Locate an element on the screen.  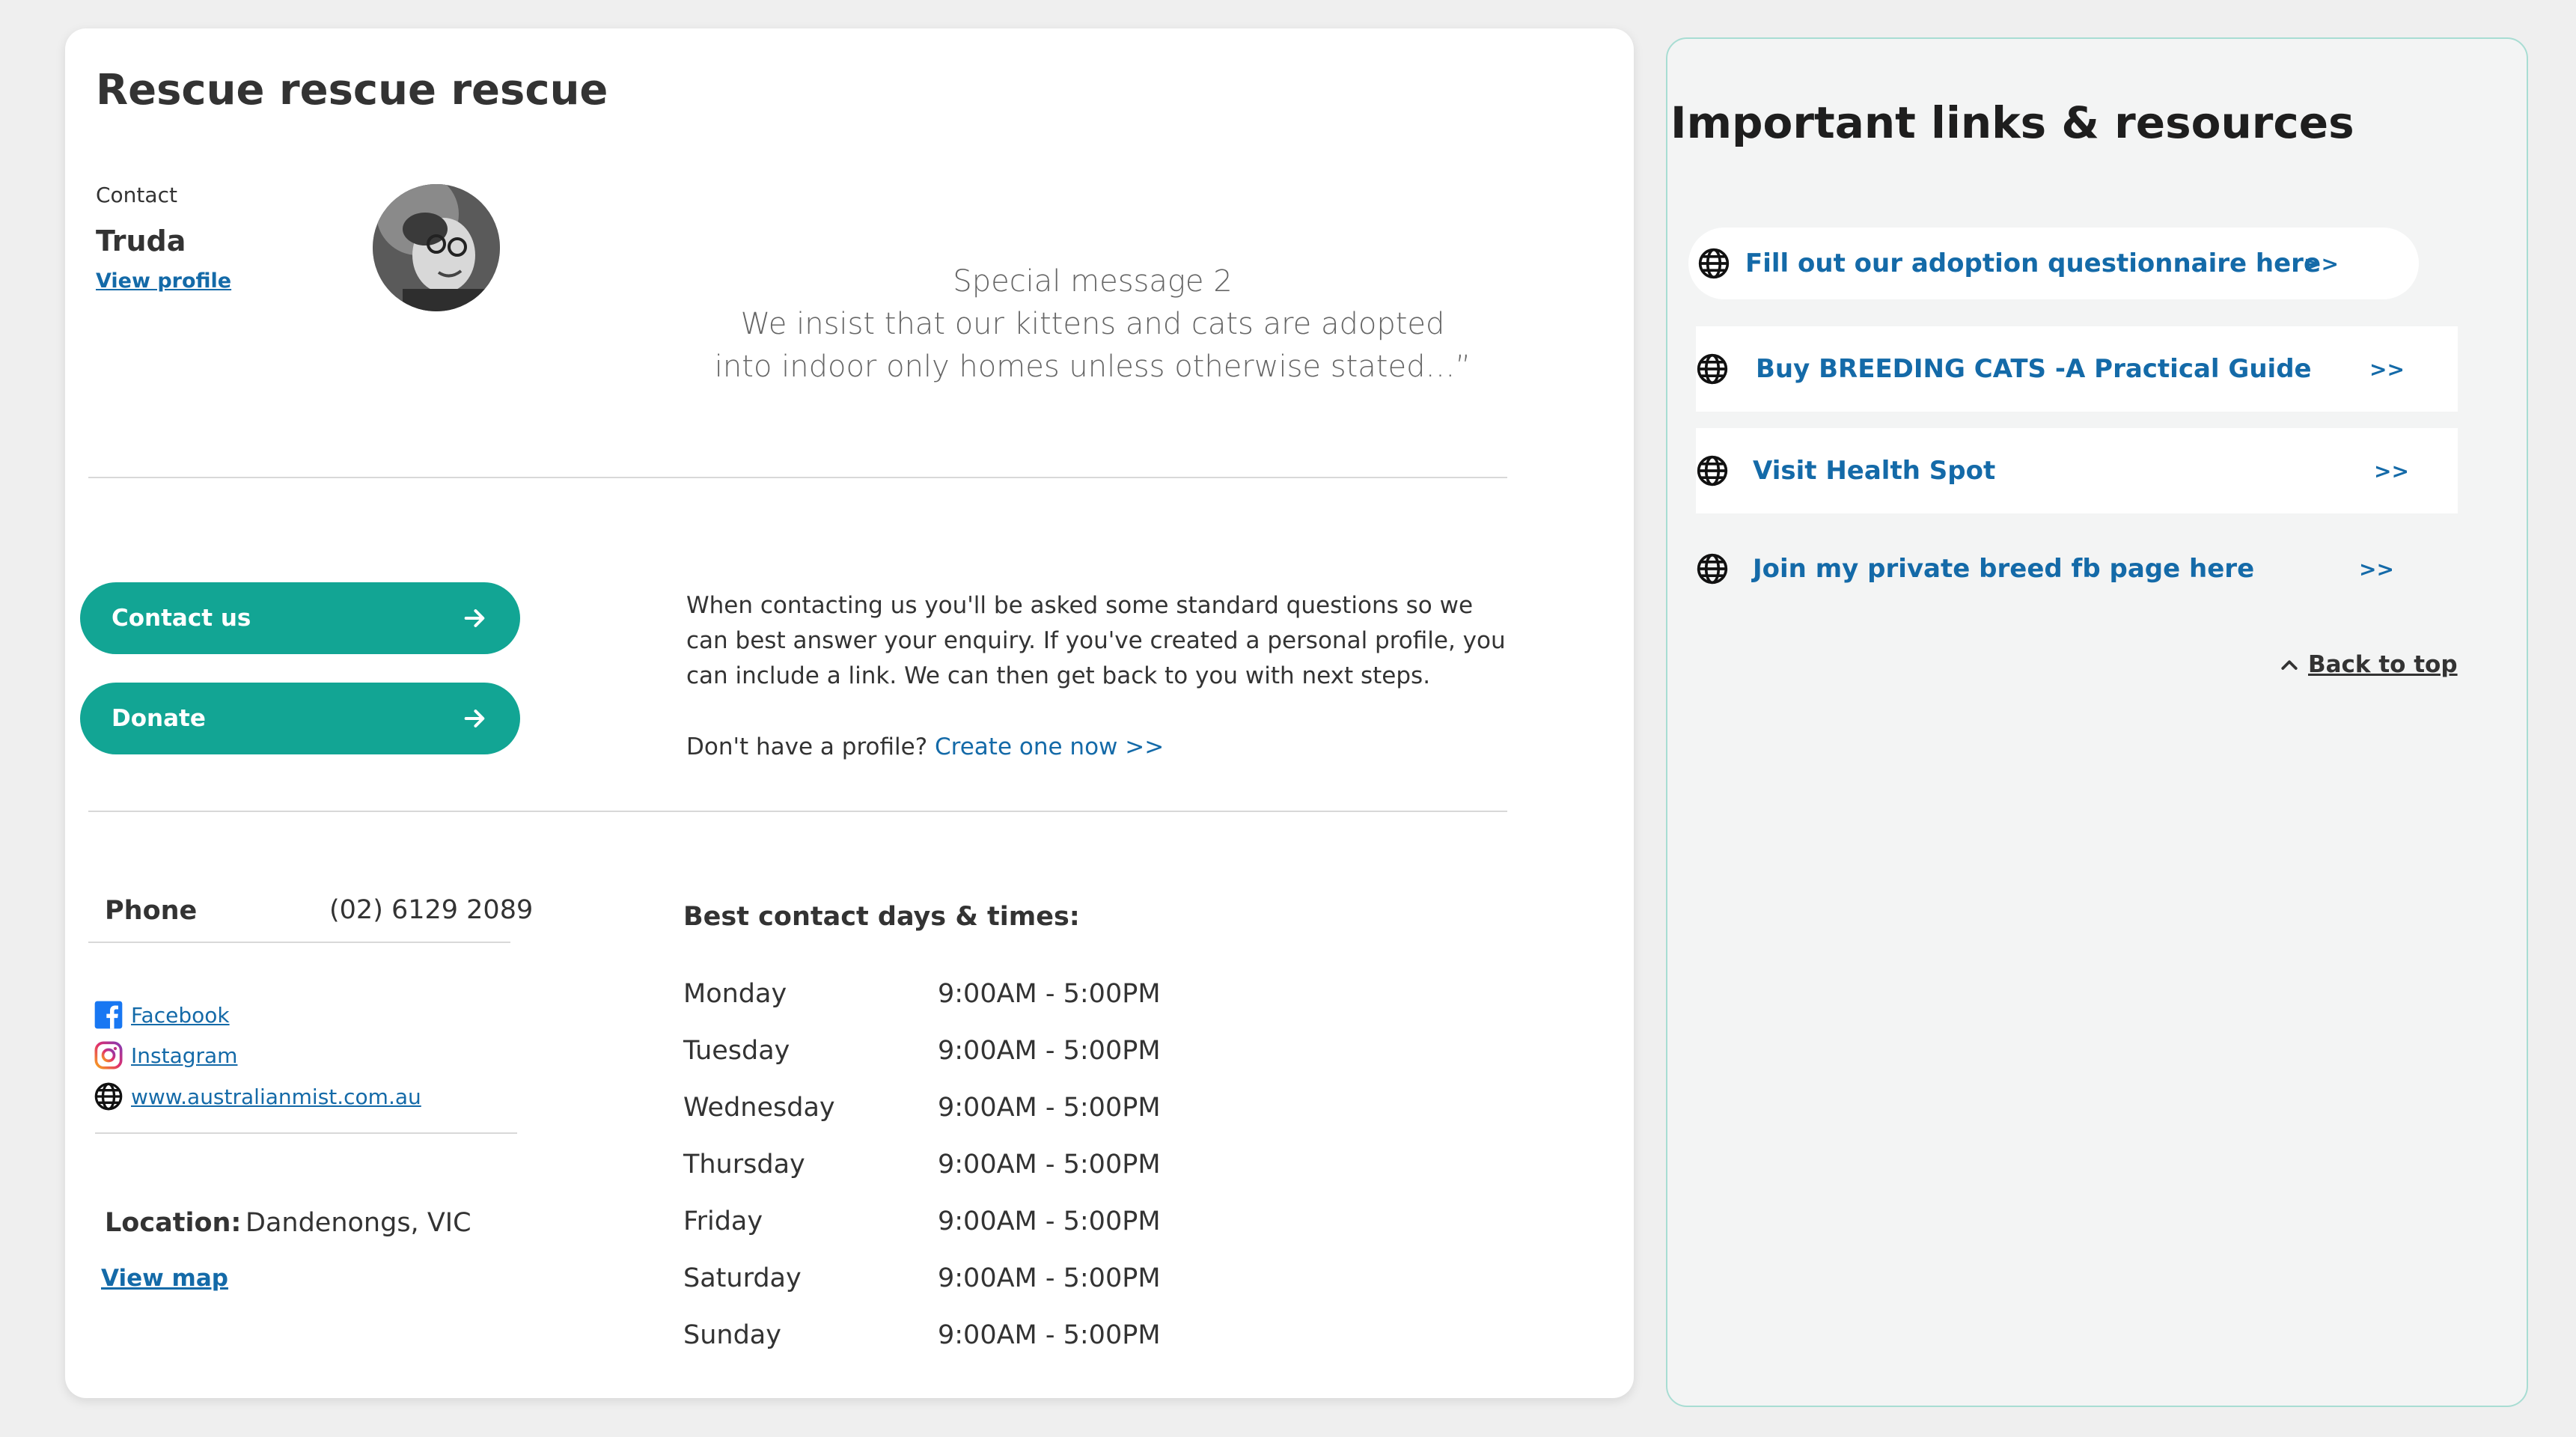
no-profile-label: Don't have a profile? is located at coordinates (807, 746).